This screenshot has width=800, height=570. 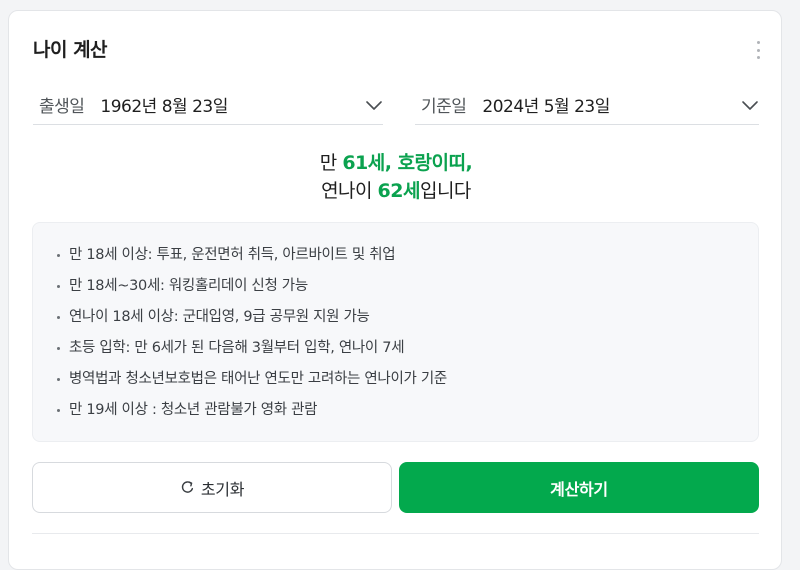 I want to click on result-comma: ,, so click(x=469, y=163).